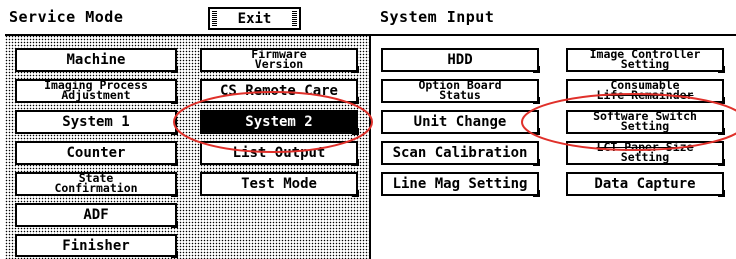 Image resolution: width=736 pixels, height=259 pixels. I want to click on scan-calibration-button: Scan Calibration, so click(460, 153).